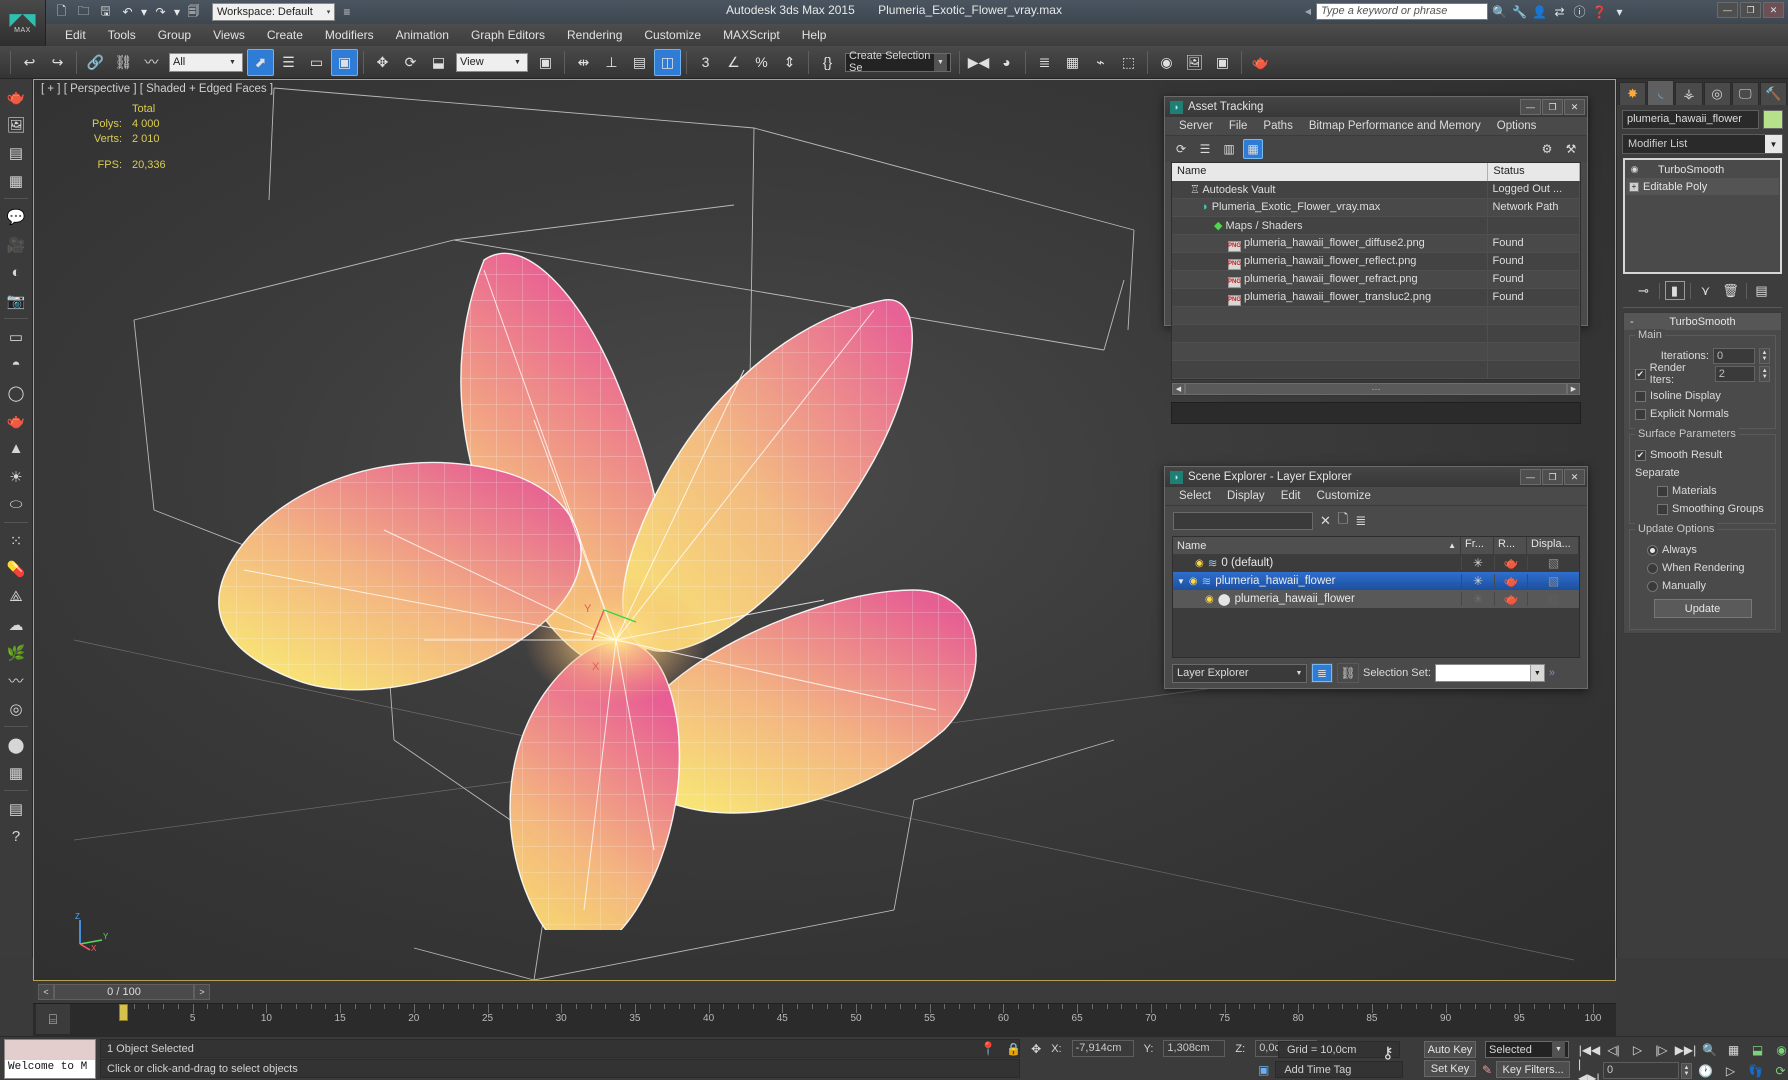 This screenshot has height=1080, width=1788. I want to click on asset-menu-server: Server, so click(1196, 126).